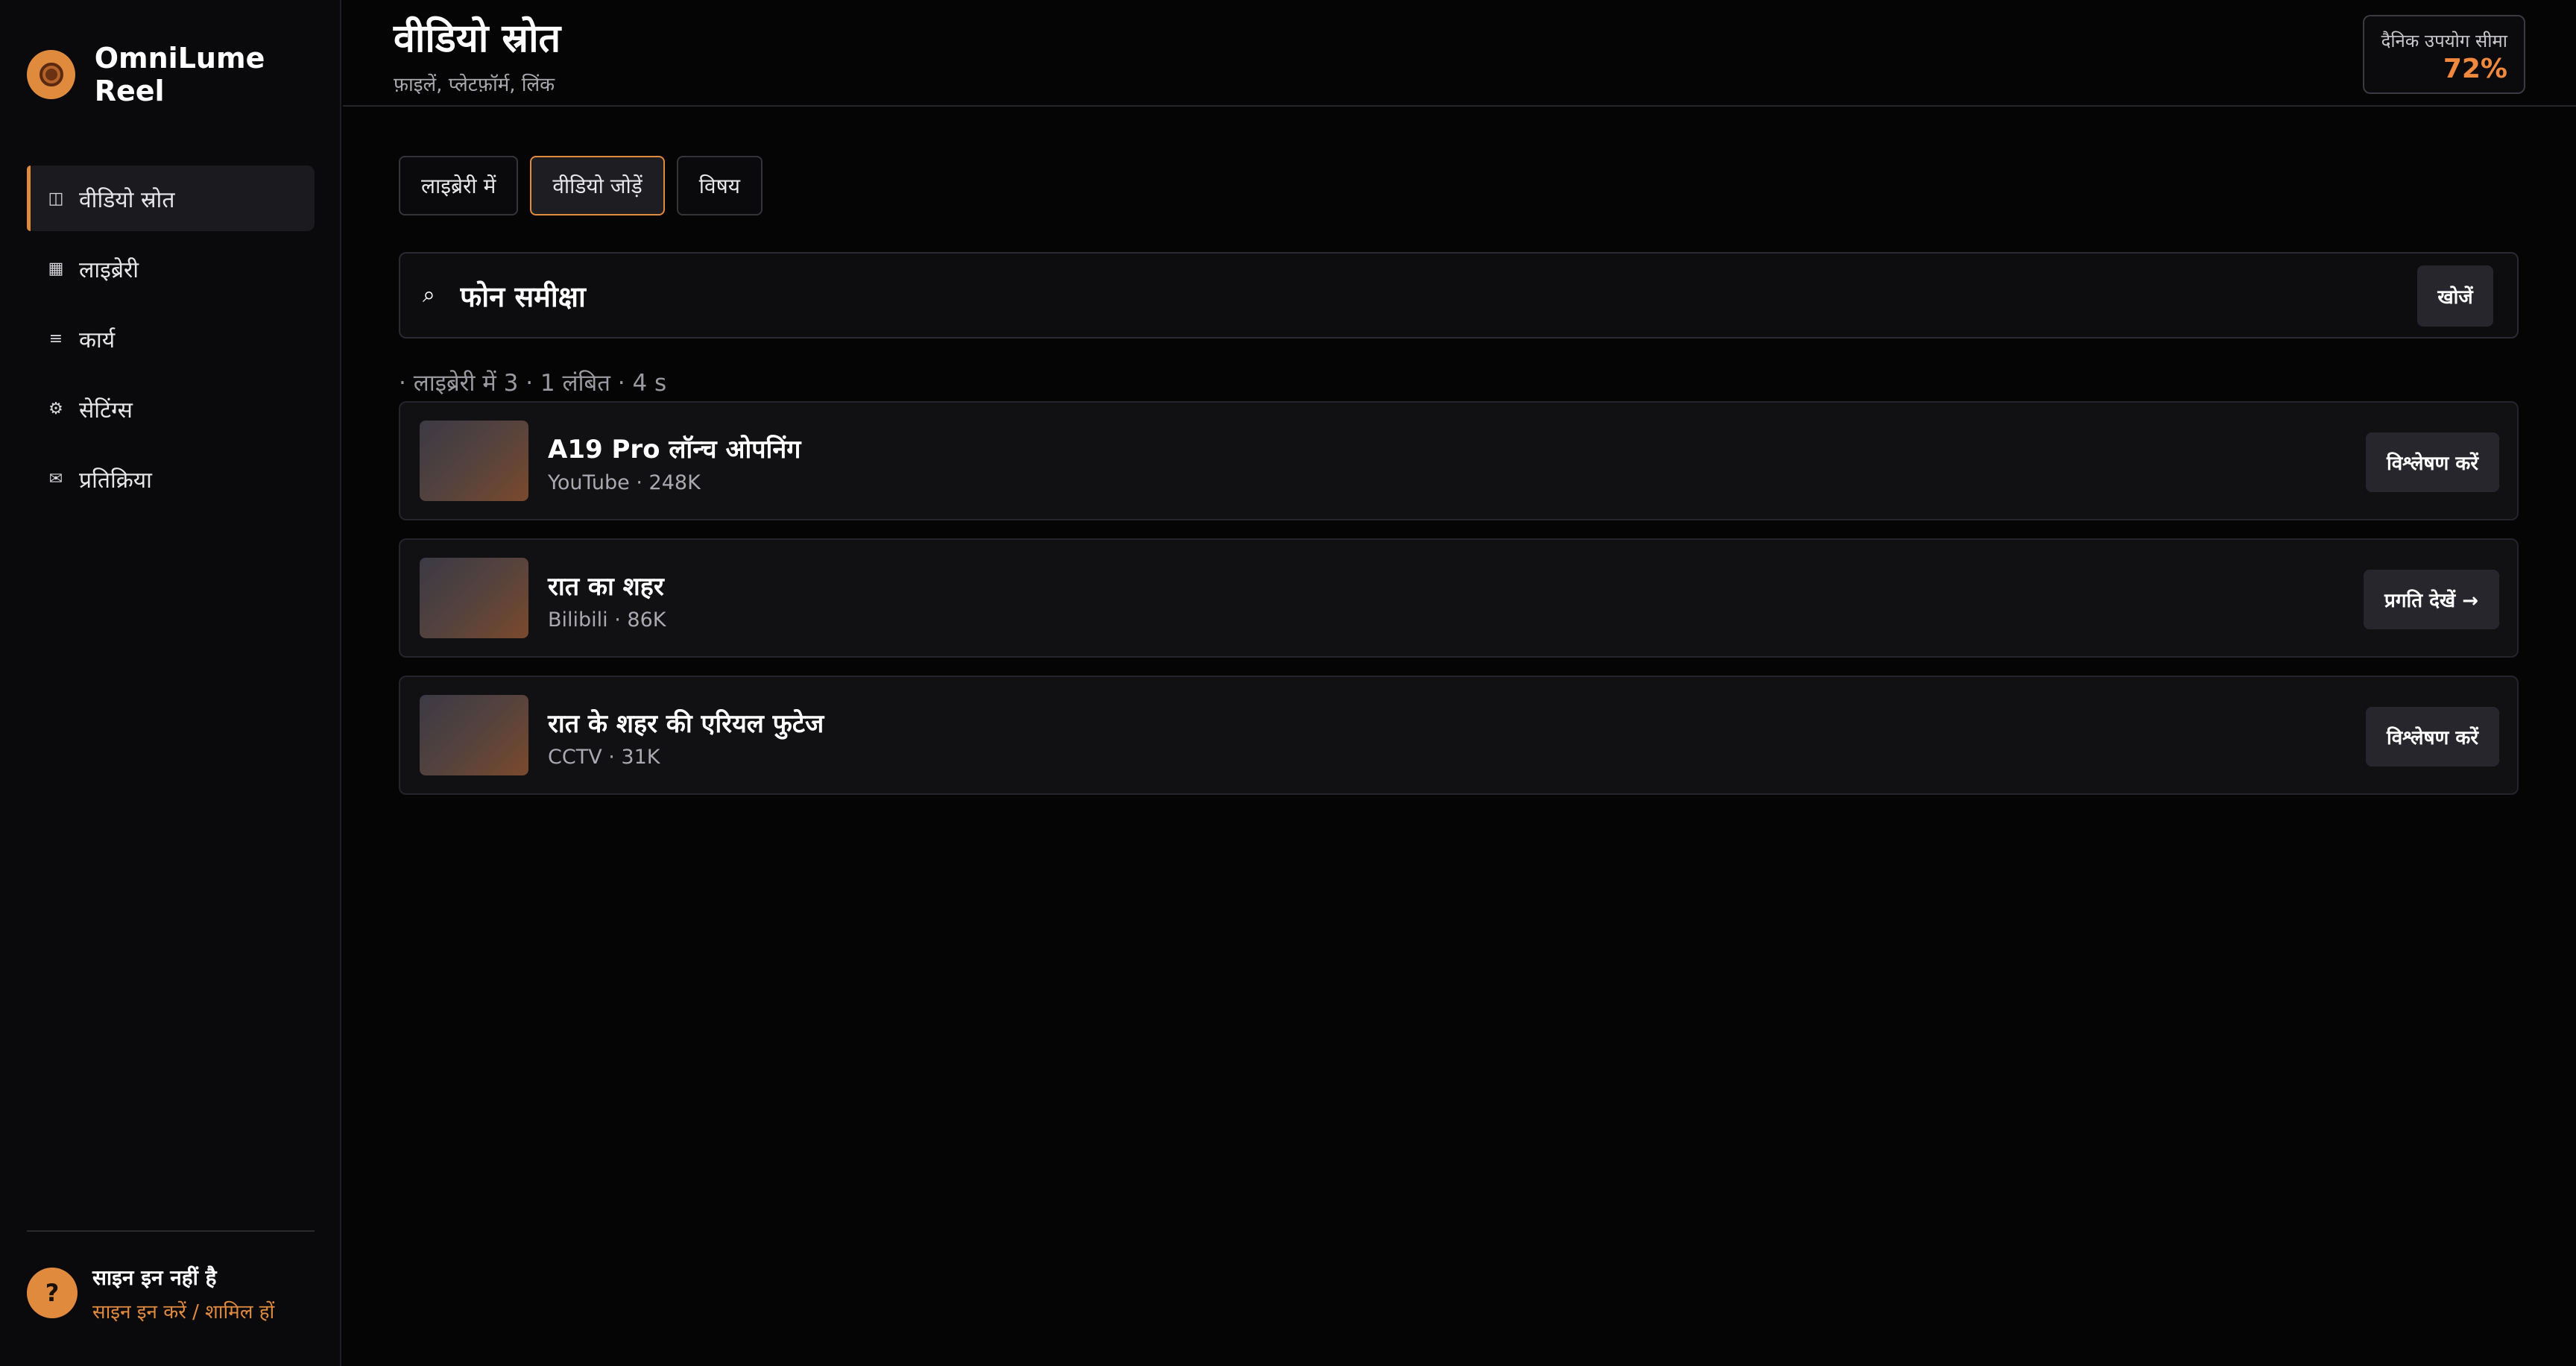 This screenshot has width=2576, height=1366. Describe the element at coordinates (109, 269) in the screenshot. I see `sidebar-item-label: लाइब्रेरी` at that location.